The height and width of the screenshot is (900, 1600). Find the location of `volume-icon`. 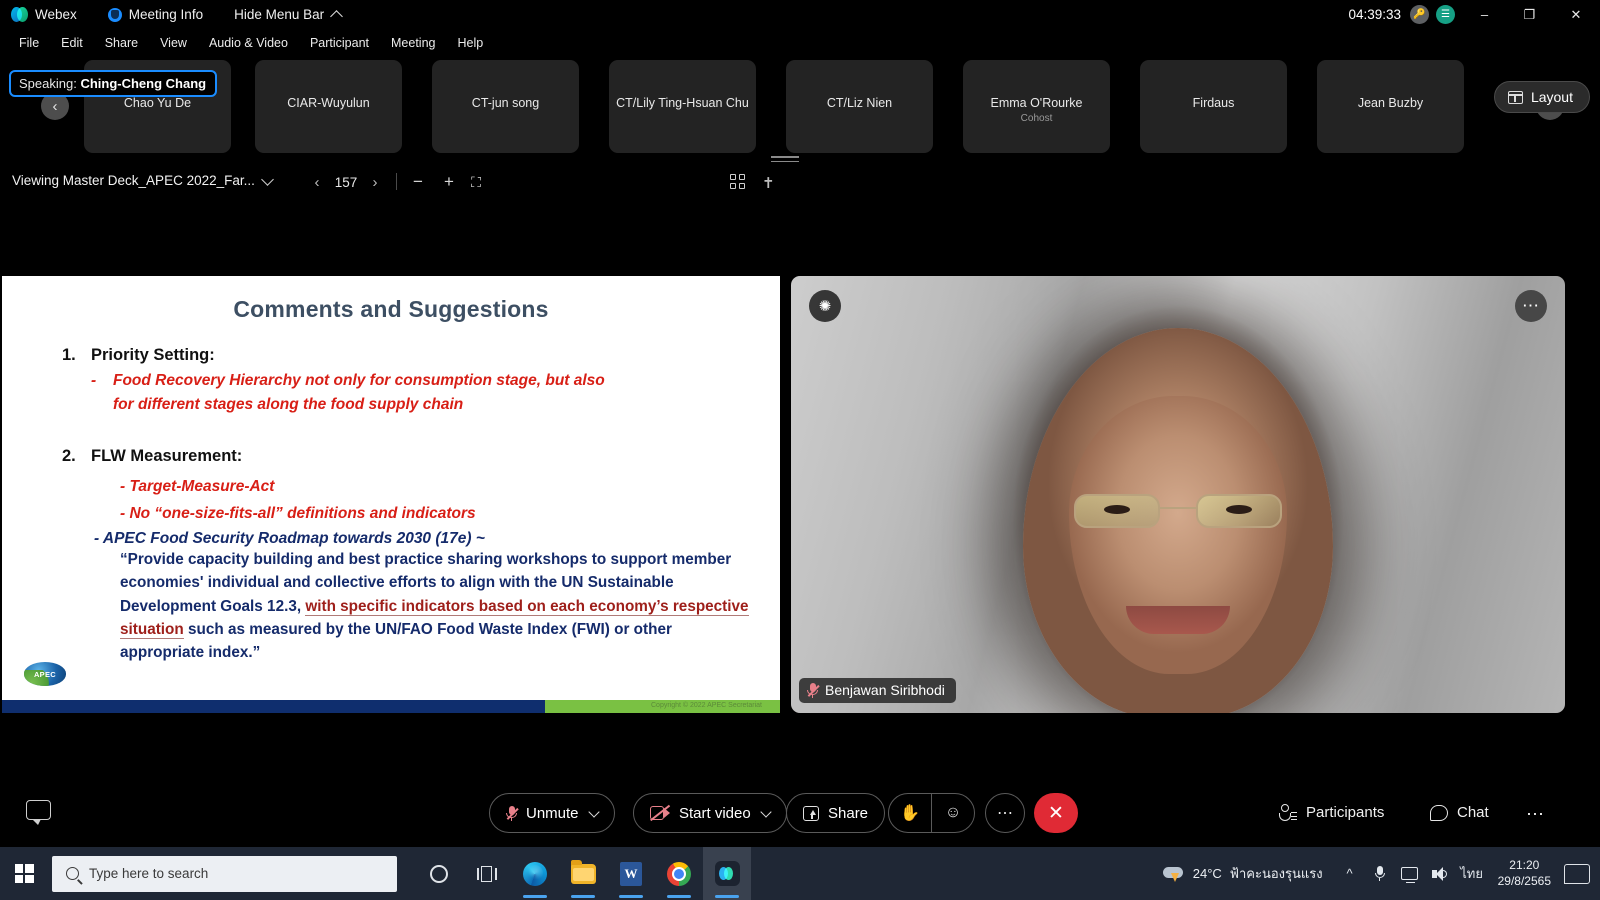

volume-icon is located at coordinates (1440, 873).